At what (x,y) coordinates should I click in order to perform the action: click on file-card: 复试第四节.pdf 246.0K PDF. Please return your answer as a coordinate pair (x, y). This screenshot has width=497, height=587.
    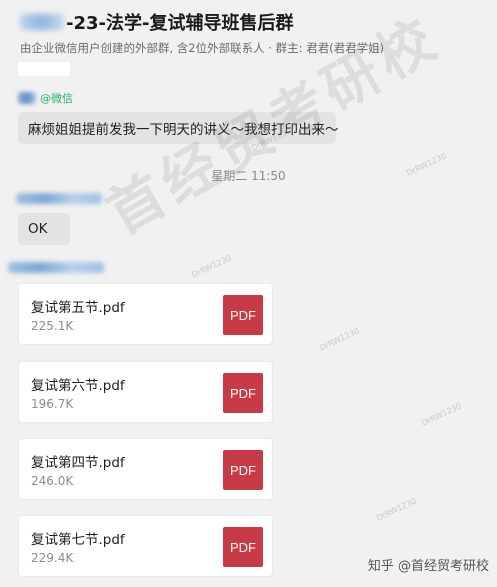
    Looking at the image, I should click on (145, 469).